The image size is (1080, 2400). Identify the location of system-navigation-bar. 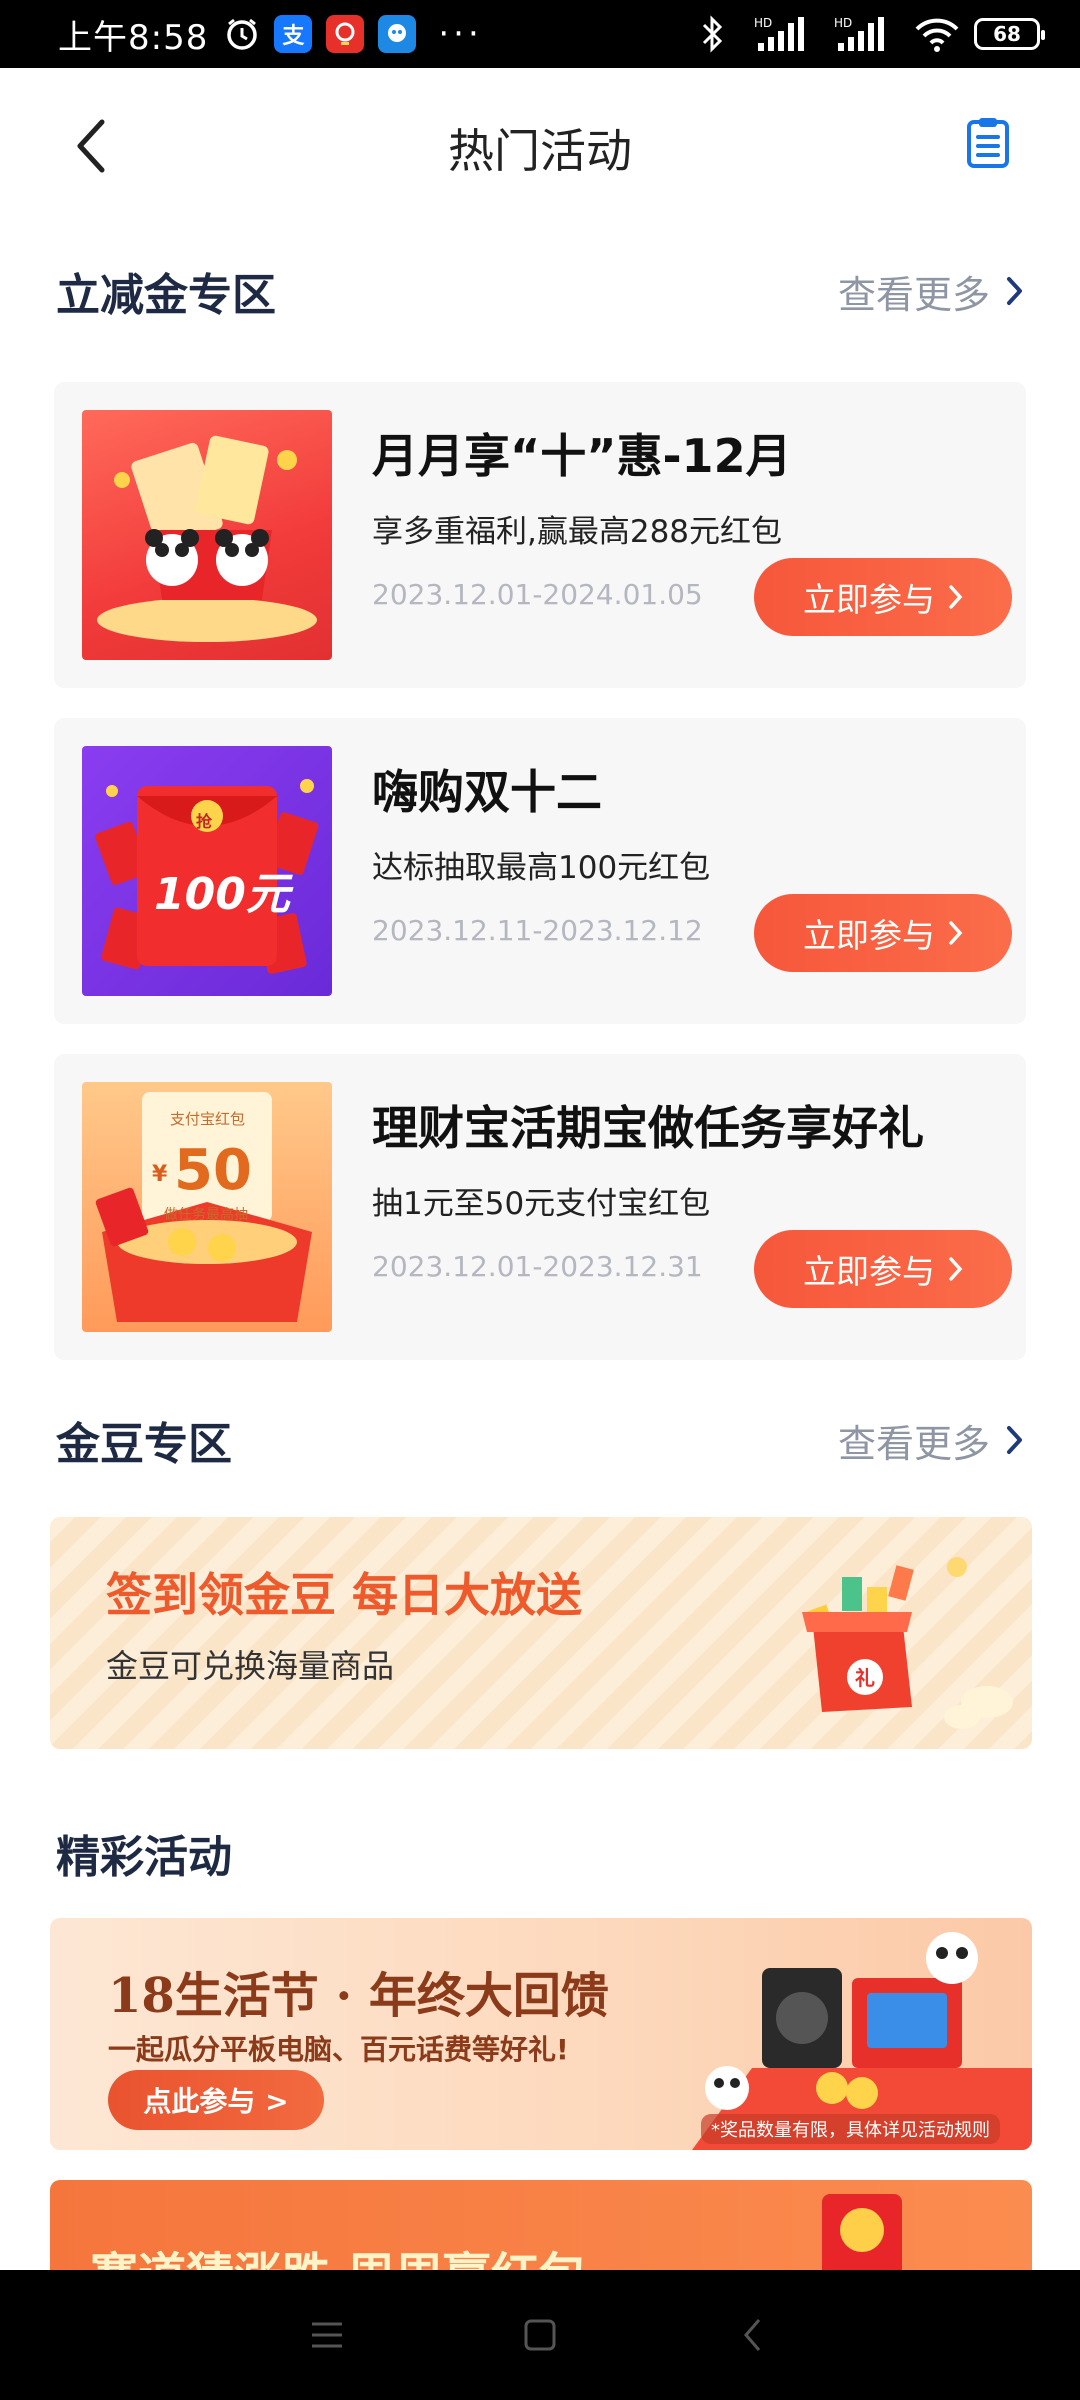
(540, 2335).